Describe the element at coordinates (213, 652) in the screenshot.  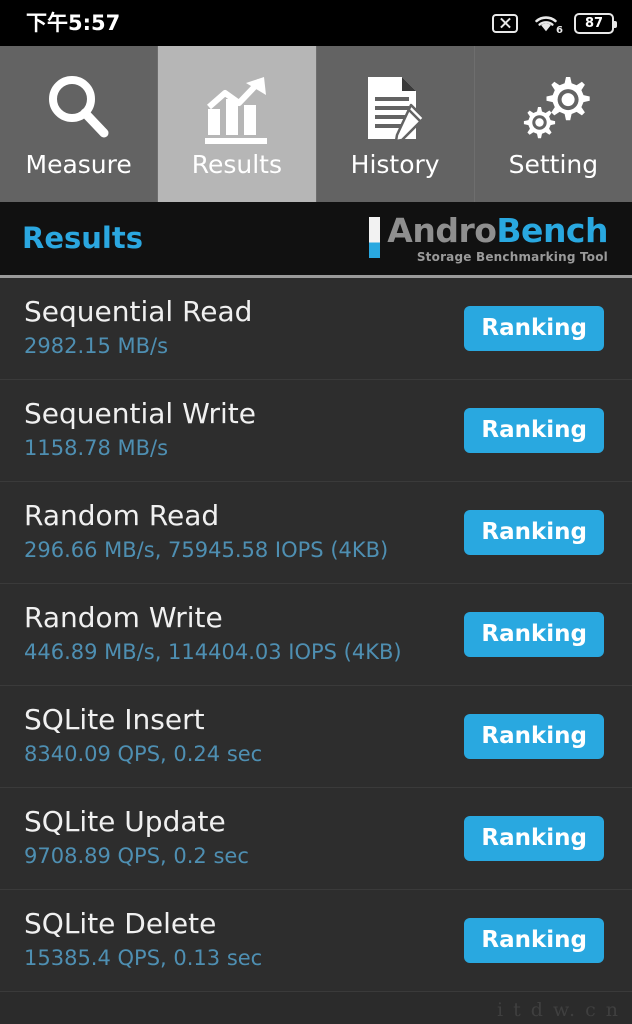
I see `result-value: 446.89 MB/s, 114404.03 IOPS (4KB)` at that location.